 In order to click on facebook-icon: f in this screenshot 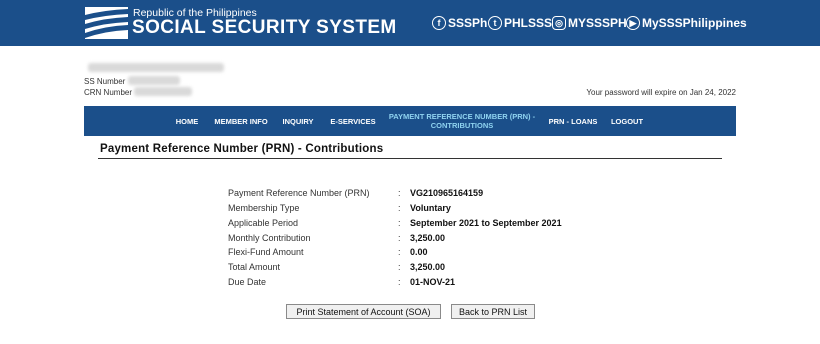, I will do `click(439, 23)`.